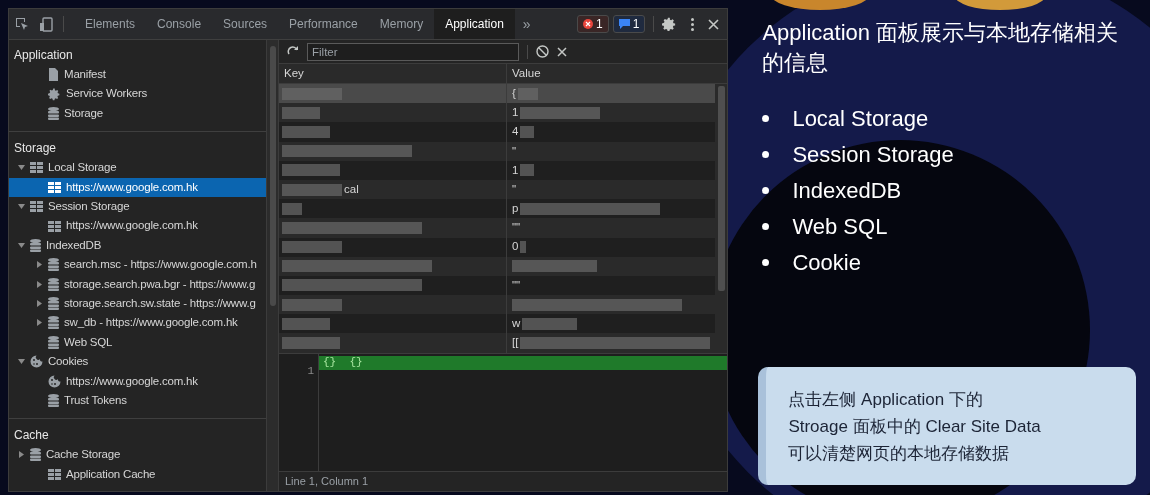 Image resolution: width=1150 pixels, height=495 pixels. What do you see at coordinates (714, 24) in the screenshot?
I see `close-icon` at bounding box center [714, 24].